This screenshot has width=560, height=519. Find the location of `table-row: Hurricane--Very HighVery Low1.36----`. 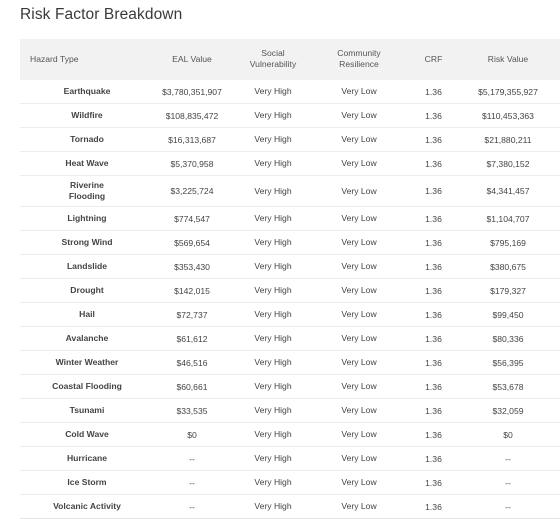

table-row: Hurricane--Very HighVery Low1.36---- is located at coordinates (290, 458).